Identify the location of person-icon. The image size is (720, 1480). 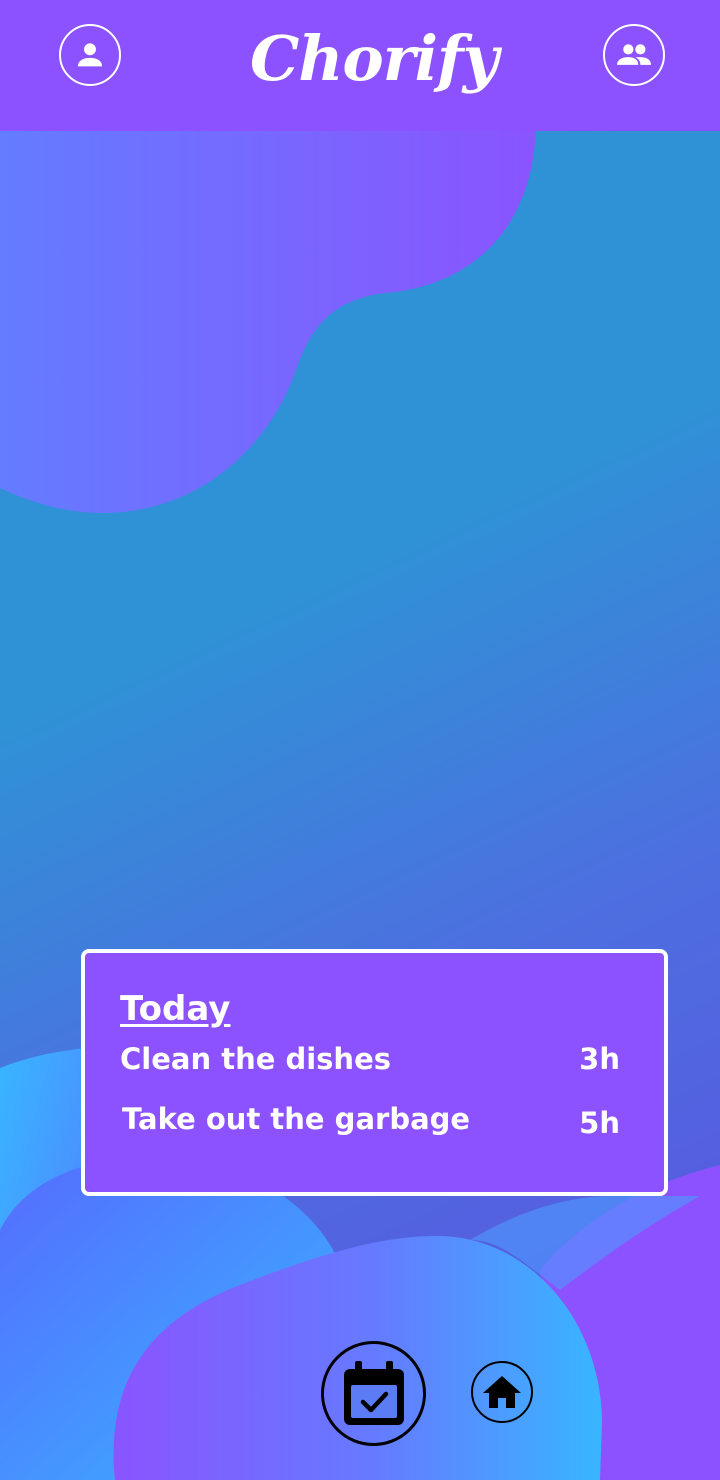
(90, 55).